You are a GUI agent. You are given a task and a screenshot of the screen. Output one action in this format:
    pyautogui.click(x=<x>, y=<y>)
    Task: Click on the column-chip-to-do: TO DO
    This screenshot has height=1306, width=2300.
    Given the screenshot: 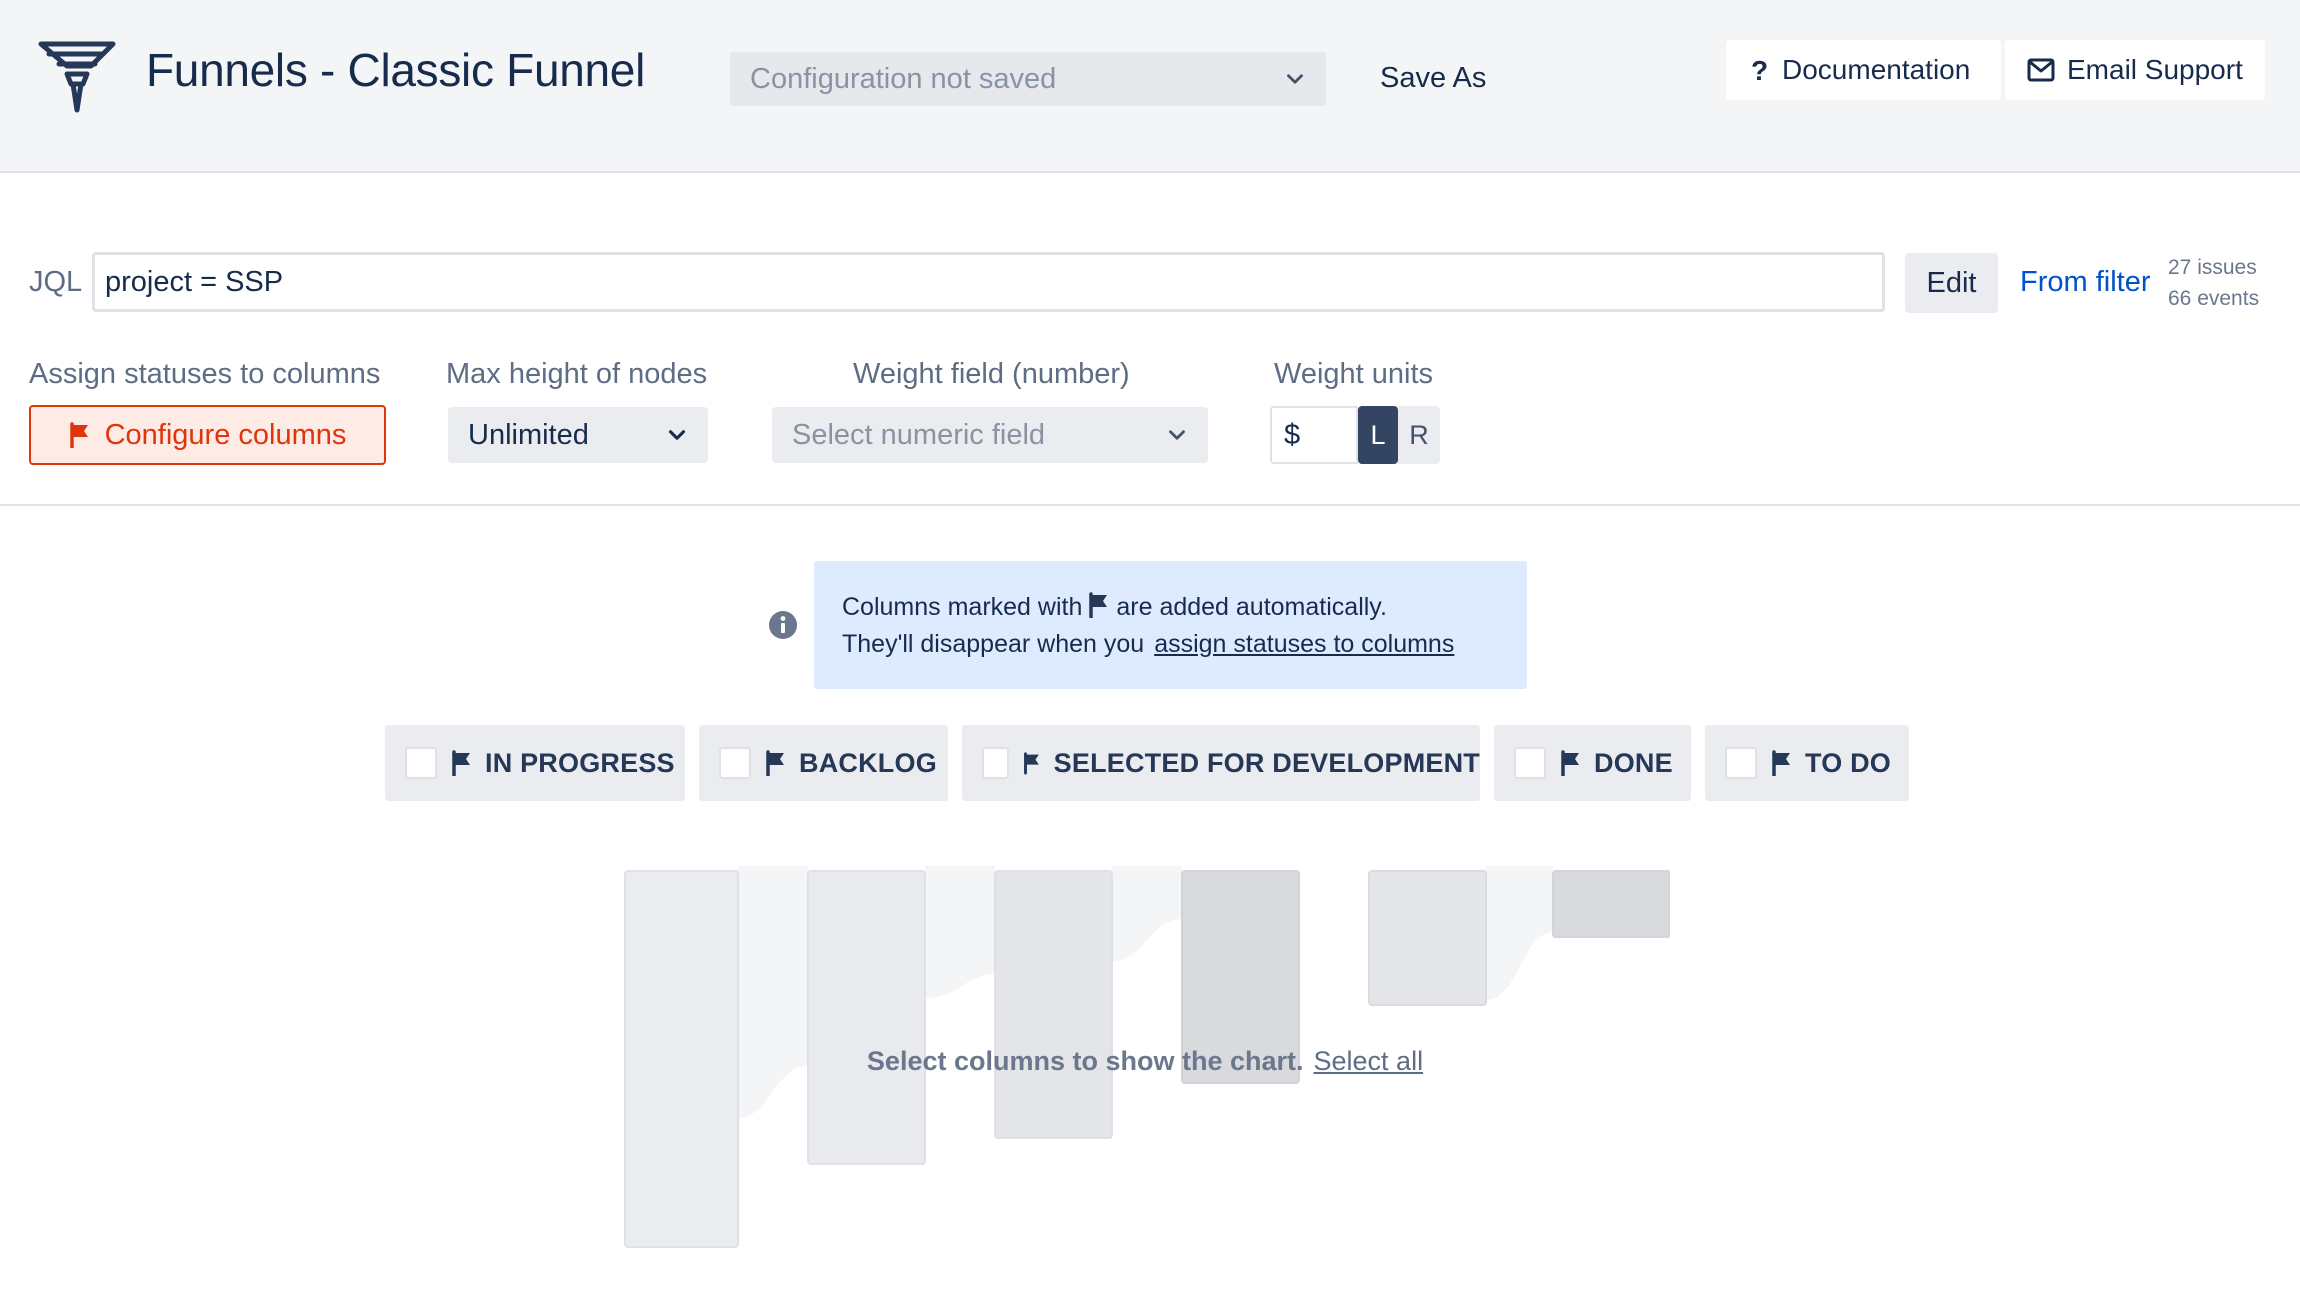 What is the action you would take?
    pyautogui.click(x=1807, y=763)
    